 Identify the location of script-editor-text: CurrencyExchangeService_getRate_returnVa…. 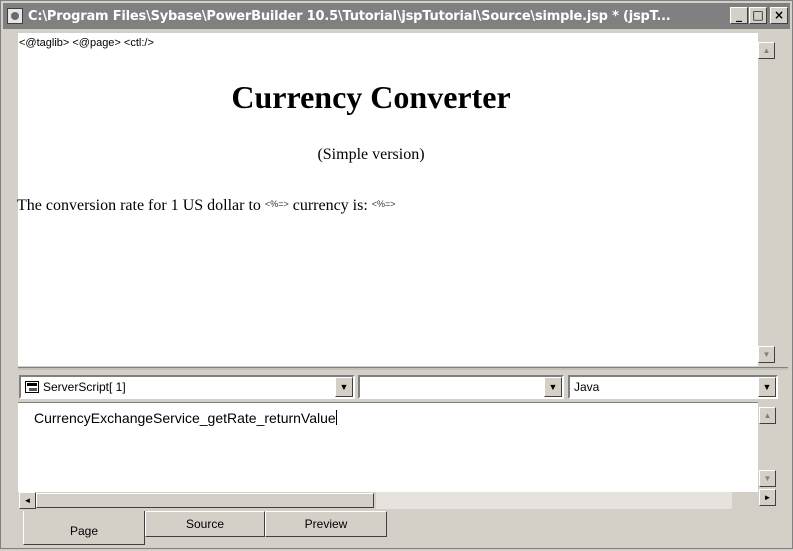
(185, 418).